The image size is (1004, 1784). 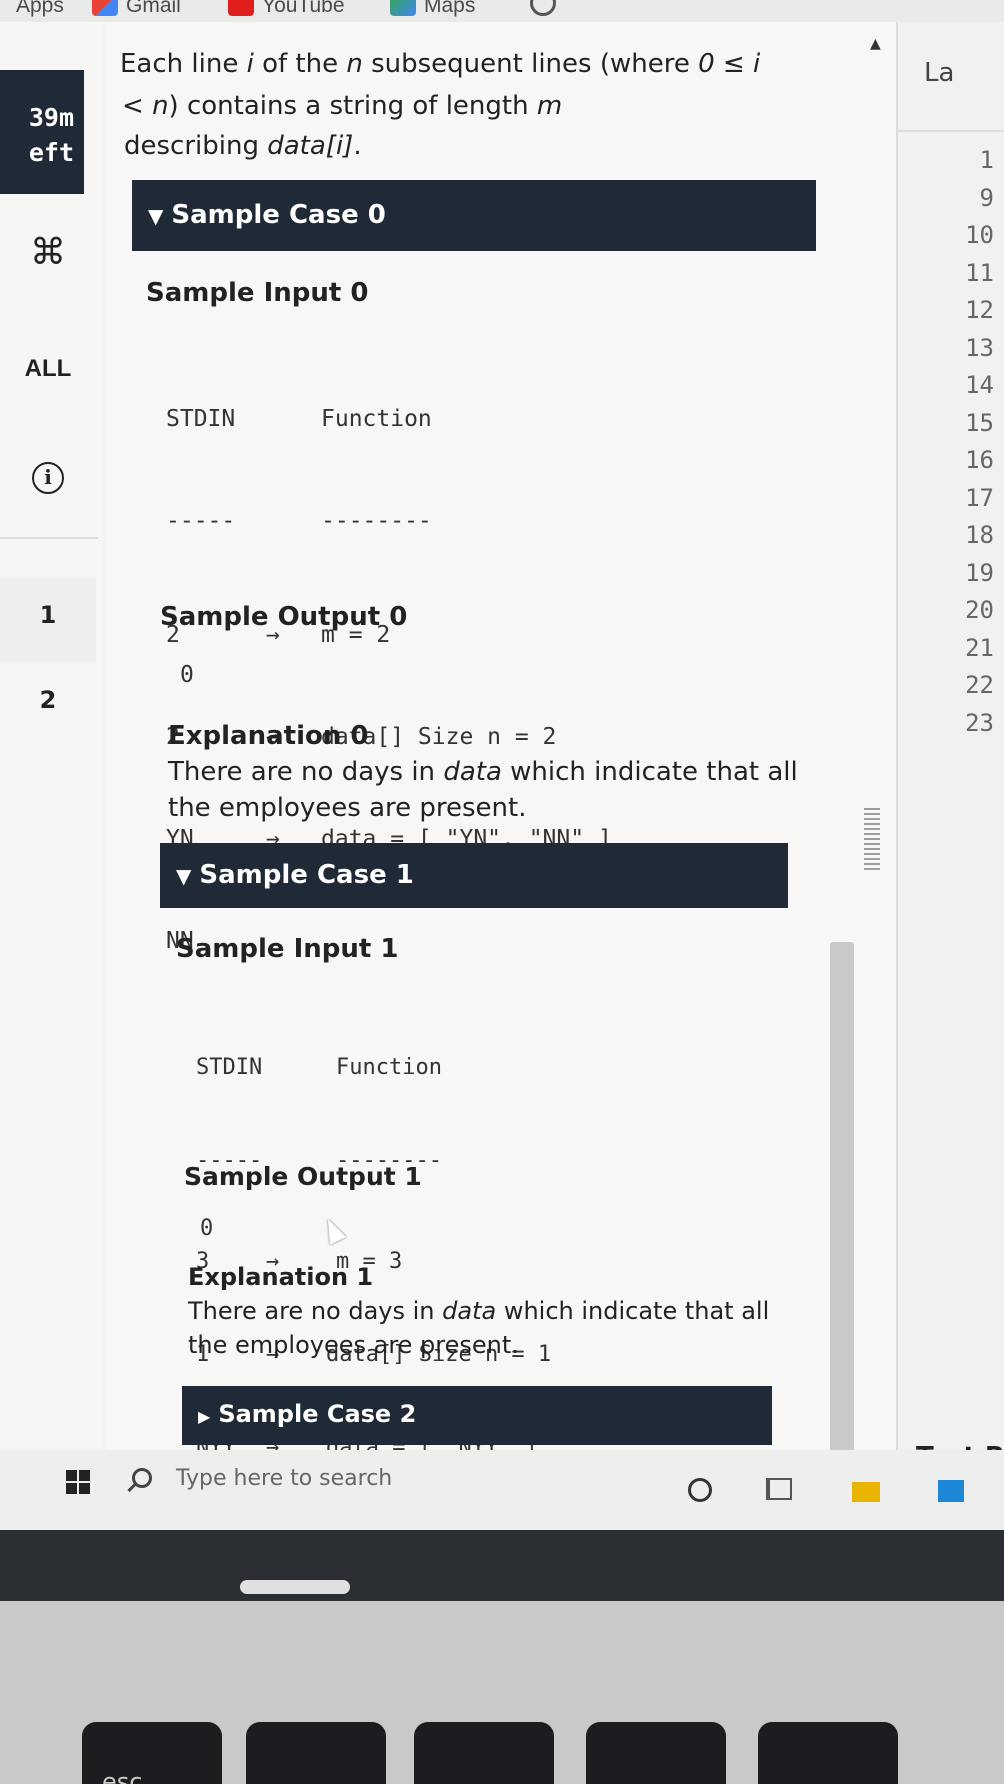 I want to click on line-number: 14, so click(x=979, y=385).